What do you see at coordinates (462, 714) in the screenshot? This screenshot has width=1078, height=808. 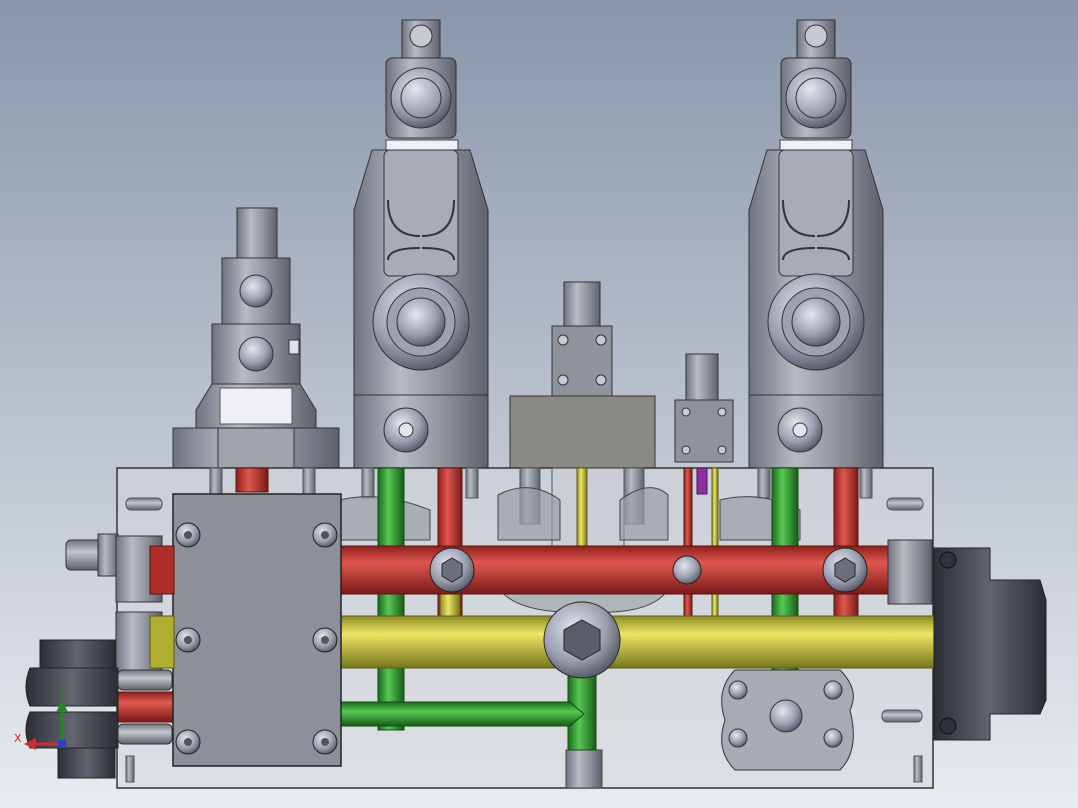 I see `green-channel` at bounding box center [462, 714].